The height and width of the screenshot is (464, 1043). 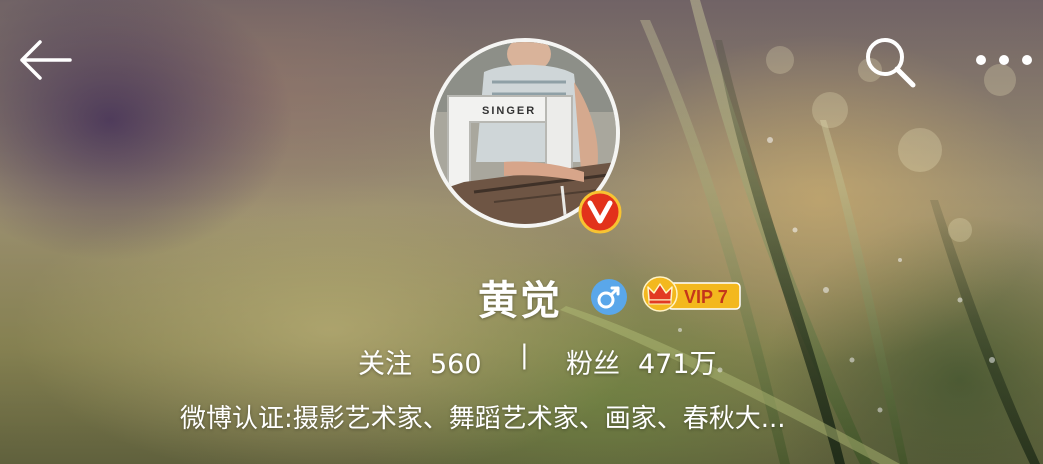 I want to click on fans-stat: 粉丝 471万, so click(x=641, y=361).